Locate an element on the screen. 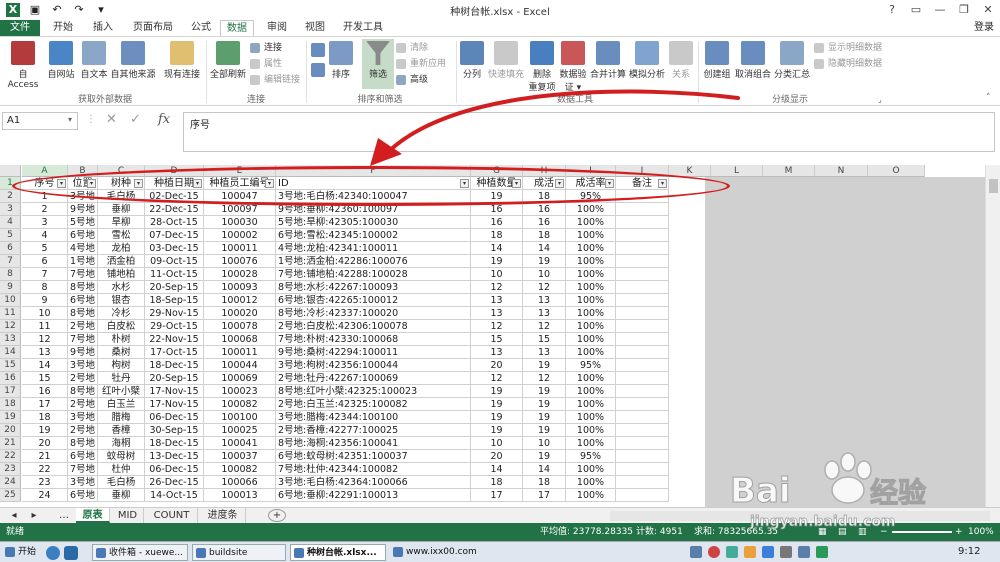 The image size is (1000, 562). table-cell: 3号地:腊梅:42344:100100 is located at coordinates (373, 417).